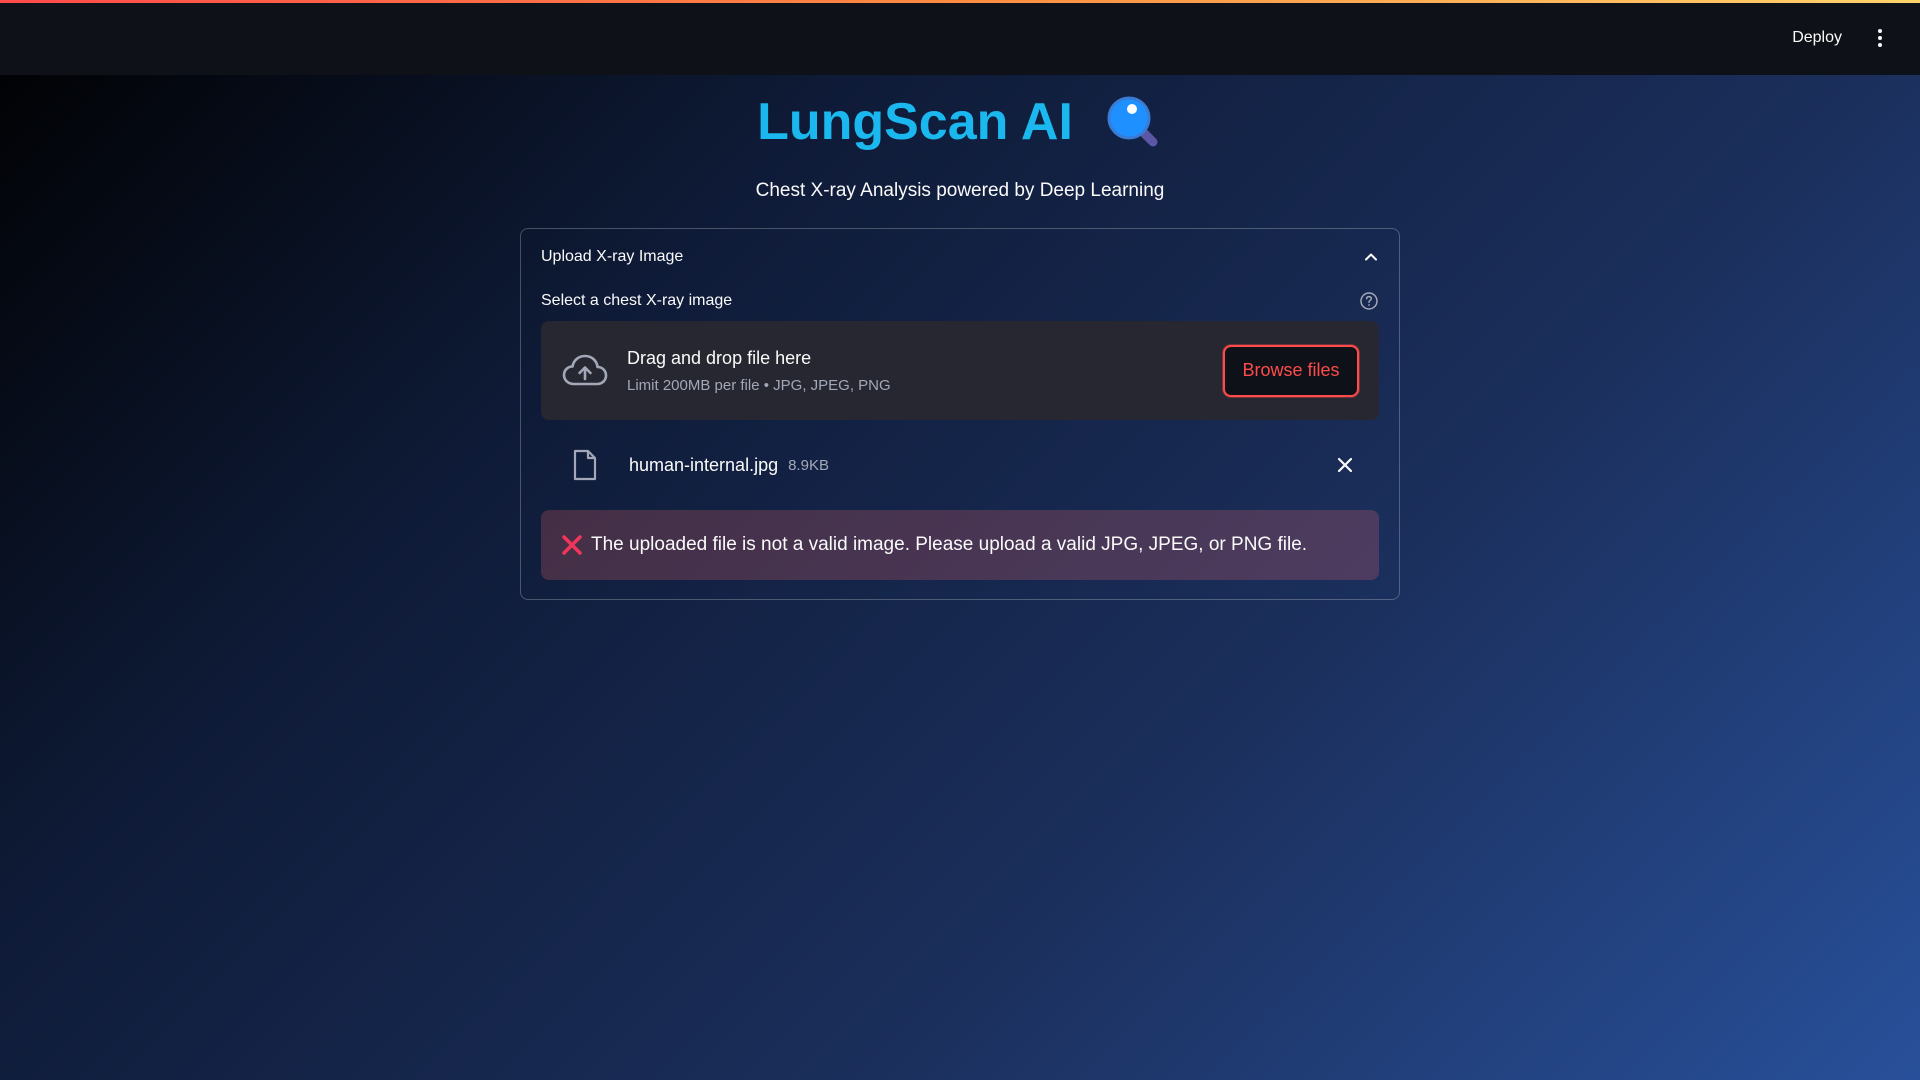  I want to click on uploader-label-row: Select a chest X-ray image, so click(960, 301).